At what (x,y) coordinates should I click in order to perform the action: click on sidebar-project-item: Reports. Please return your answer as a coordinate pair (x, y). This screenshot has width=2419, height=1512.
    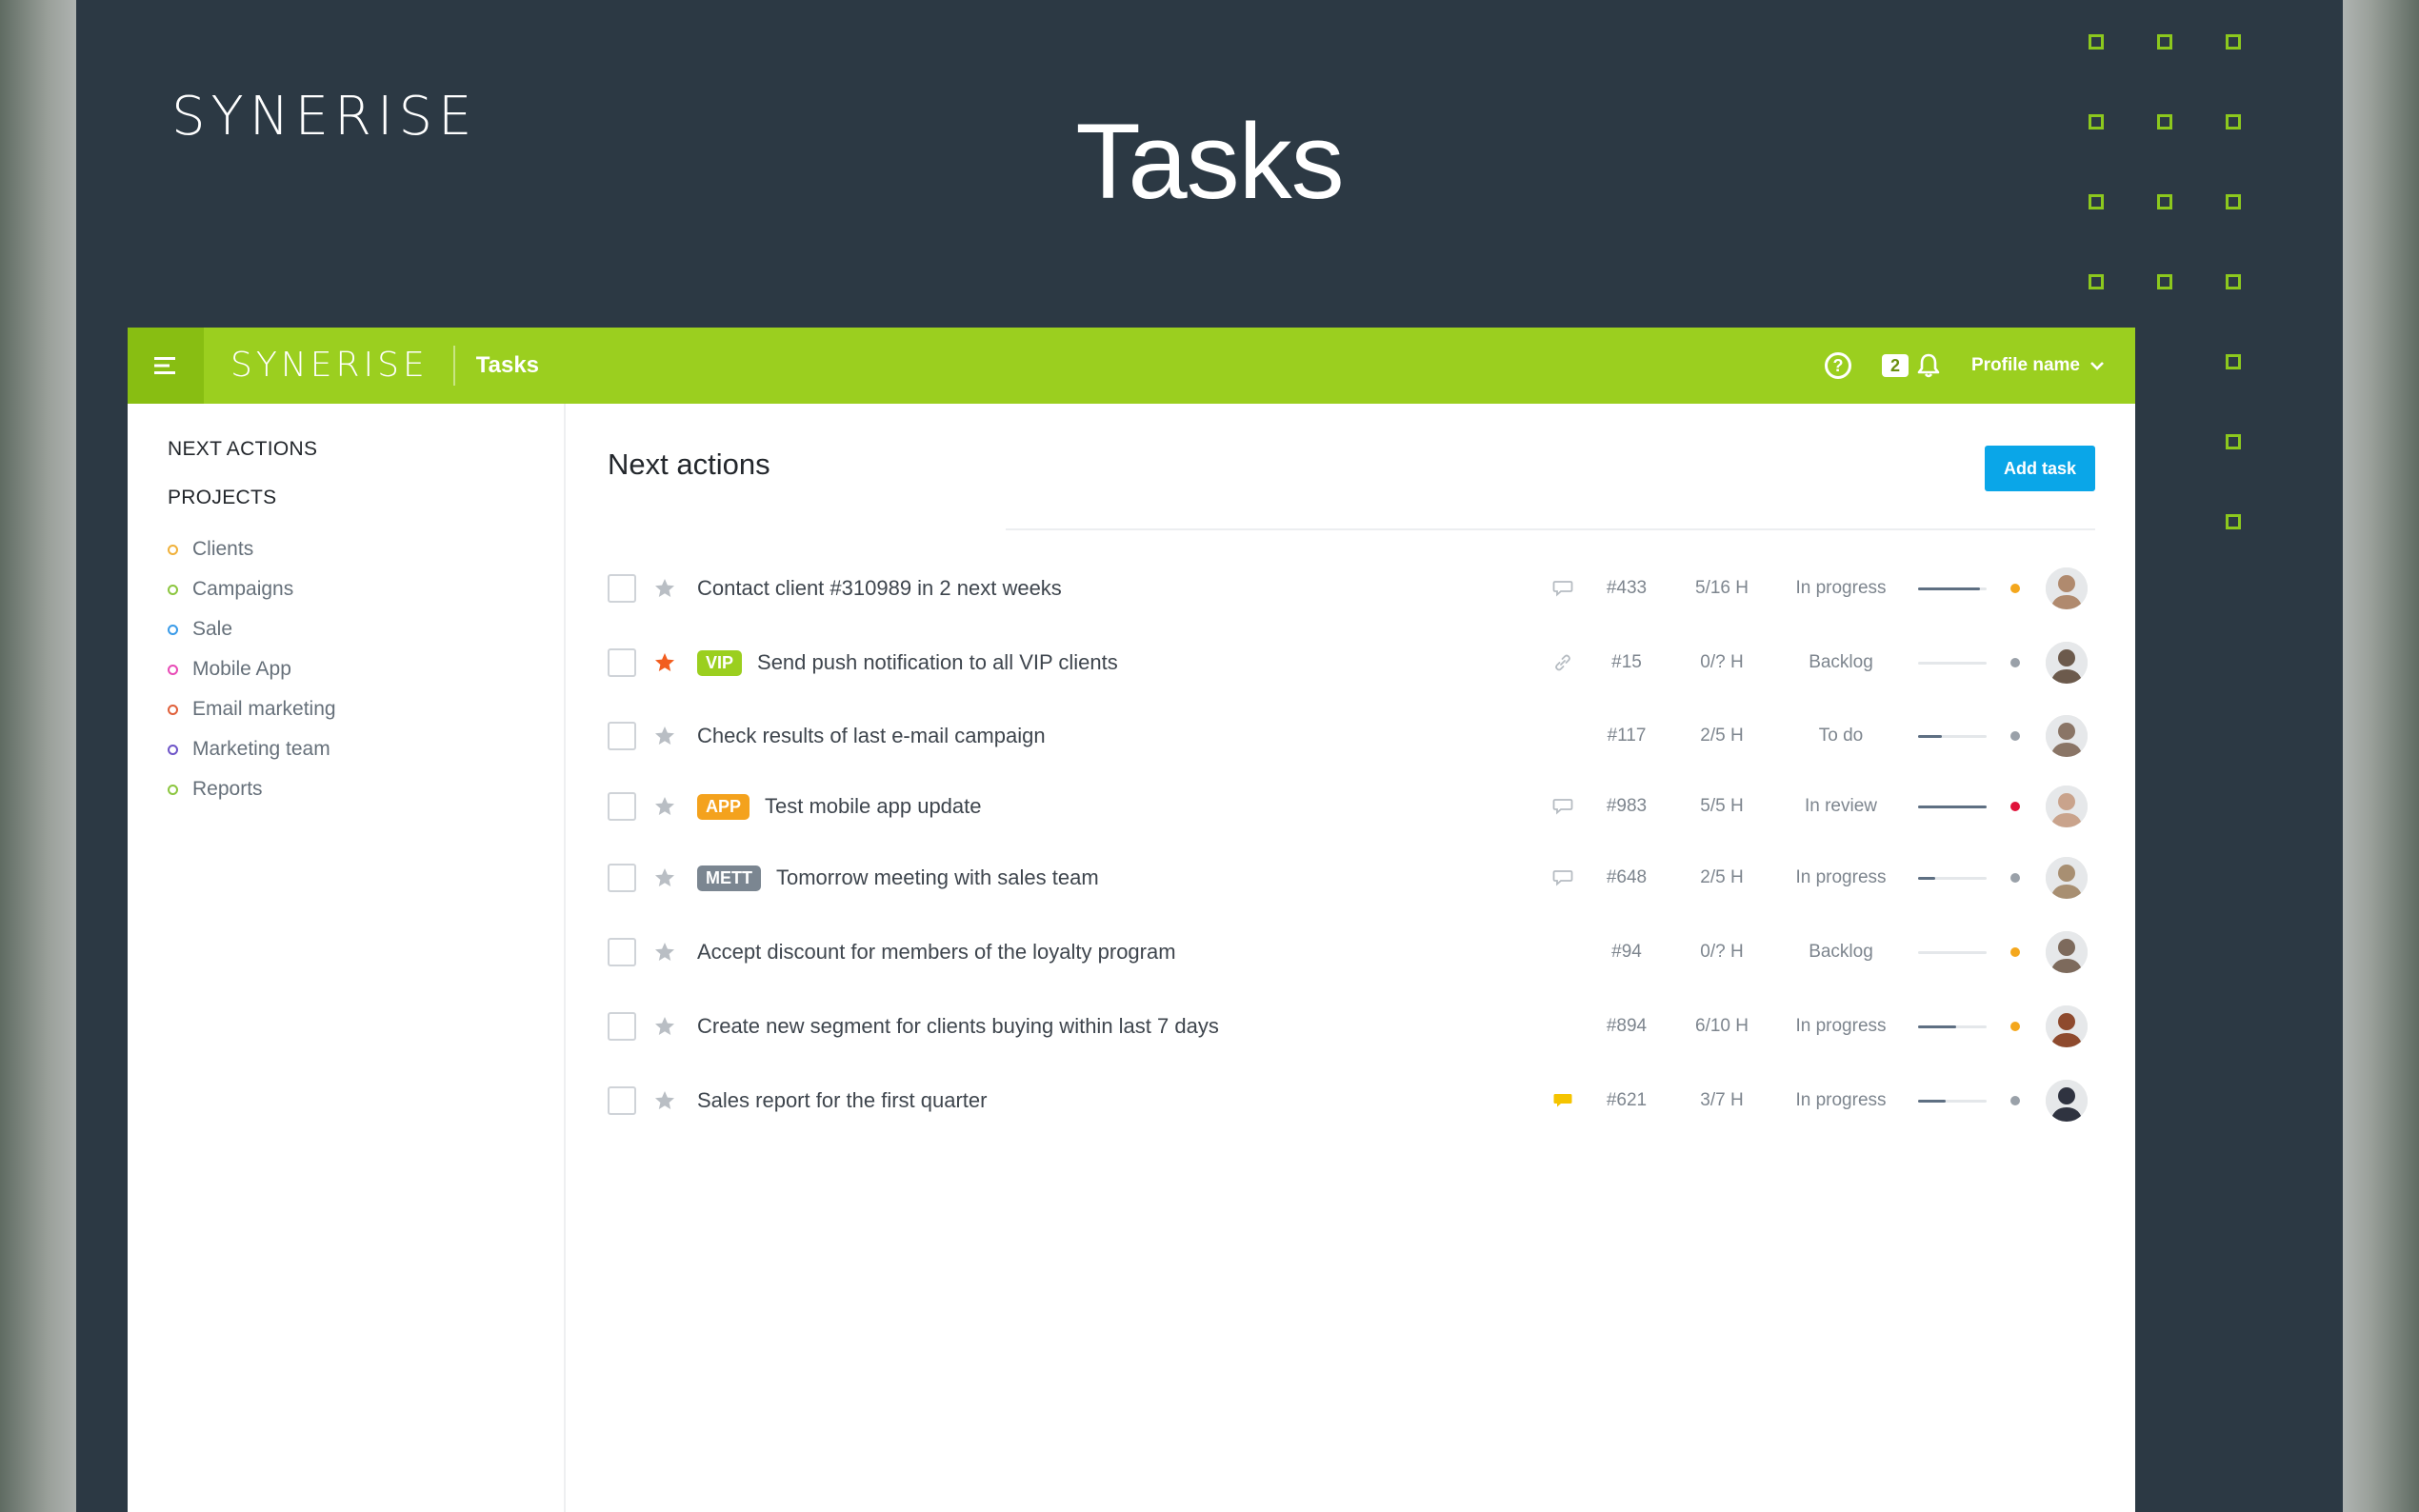
    Looking at the image, I should click on (252, 789).